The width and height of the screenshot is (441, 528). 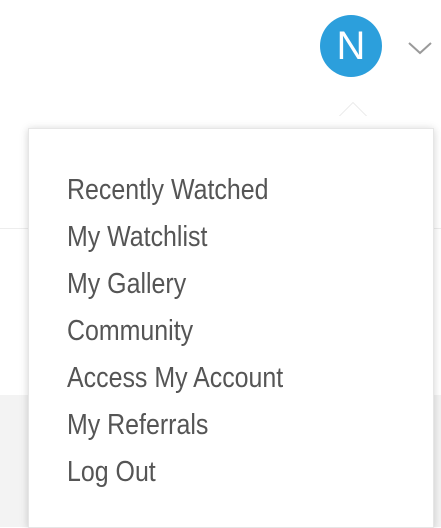 What do you see at coordinates (420, 48) in the screenshot?
I see `chevron-down-icon` at bounding box center [420, 48].